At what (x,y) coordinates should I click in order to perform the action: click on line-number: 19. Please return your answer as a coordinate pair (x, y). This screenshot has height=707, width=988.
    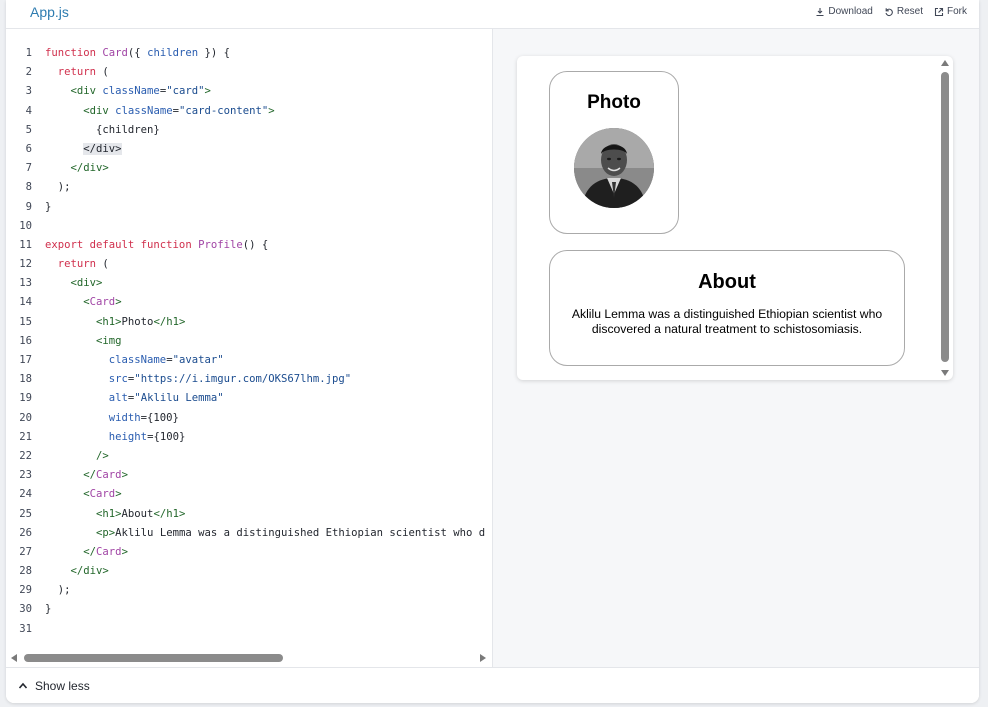
    Looking at the image, I should click on (25, 398).